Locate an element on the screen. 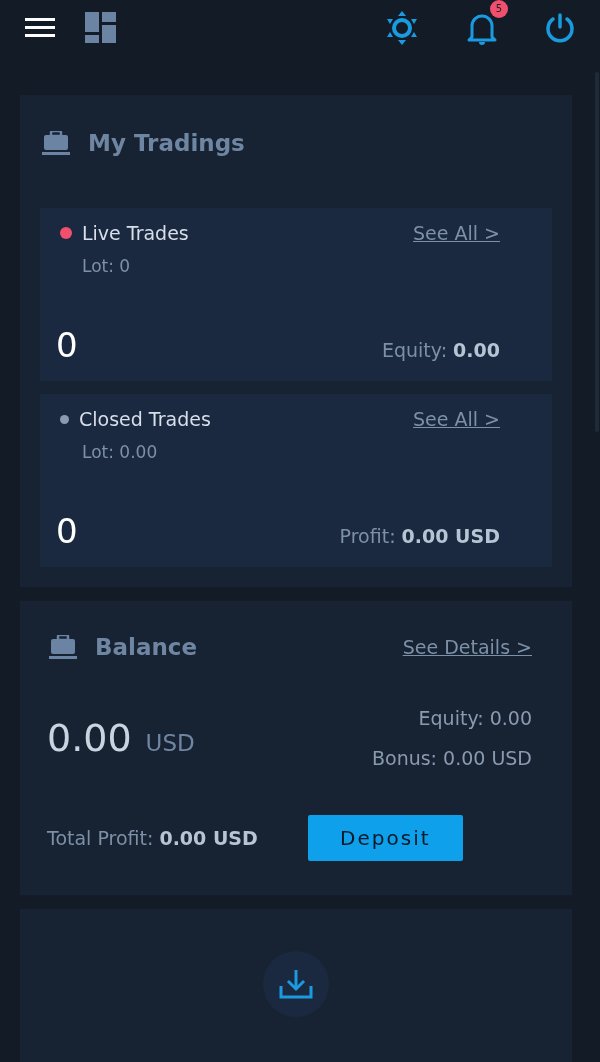 This screenshot has height=1062, width=600. lot-label: Lot: 0 is located at coordinates (107, 266).